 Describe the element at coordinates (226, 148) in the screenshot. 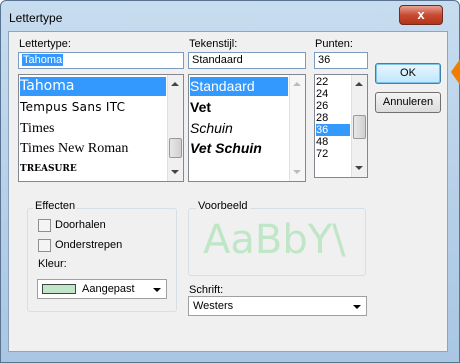

I see `style-list-item: Vet Schuin` at that location.